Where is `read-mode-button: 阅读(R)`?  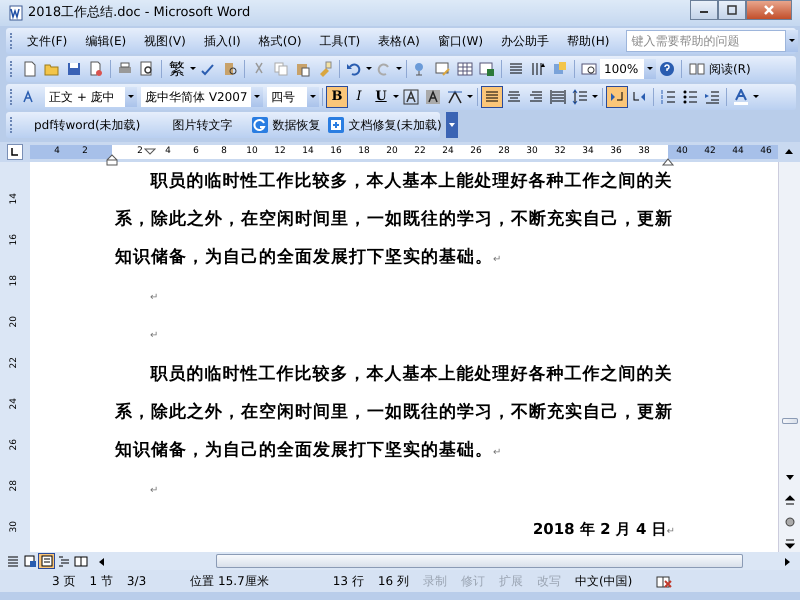
read-mode-button: 阅读(R) is located at coordinates (720, 69).